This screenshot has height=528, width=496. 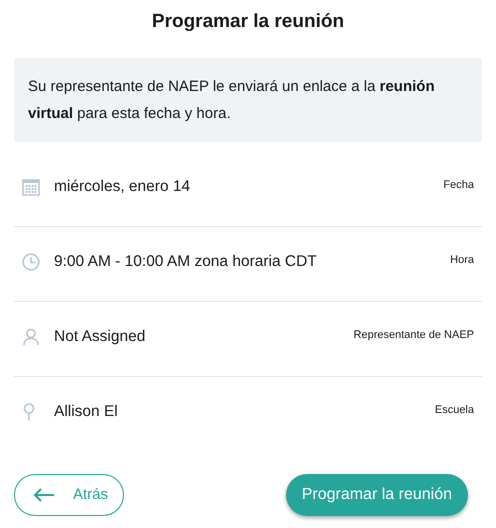 I want to click on detail-label: Escuela, so click(x=454, y=410).